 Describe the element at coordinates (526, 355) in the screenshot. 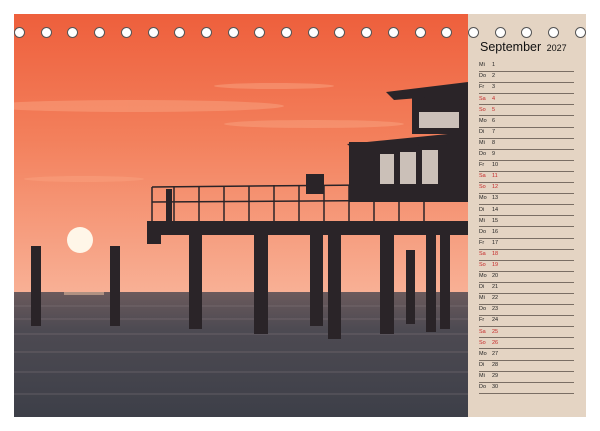

I see `day-row: Mo 27` at that location.